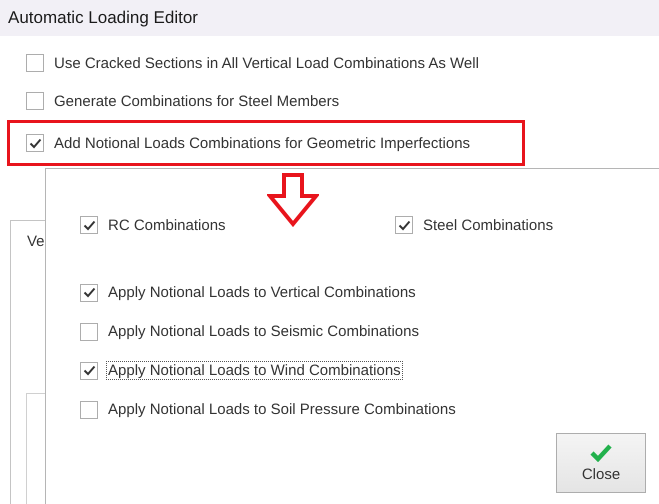  I want to click on checkmark-icon, so click(601, 453).